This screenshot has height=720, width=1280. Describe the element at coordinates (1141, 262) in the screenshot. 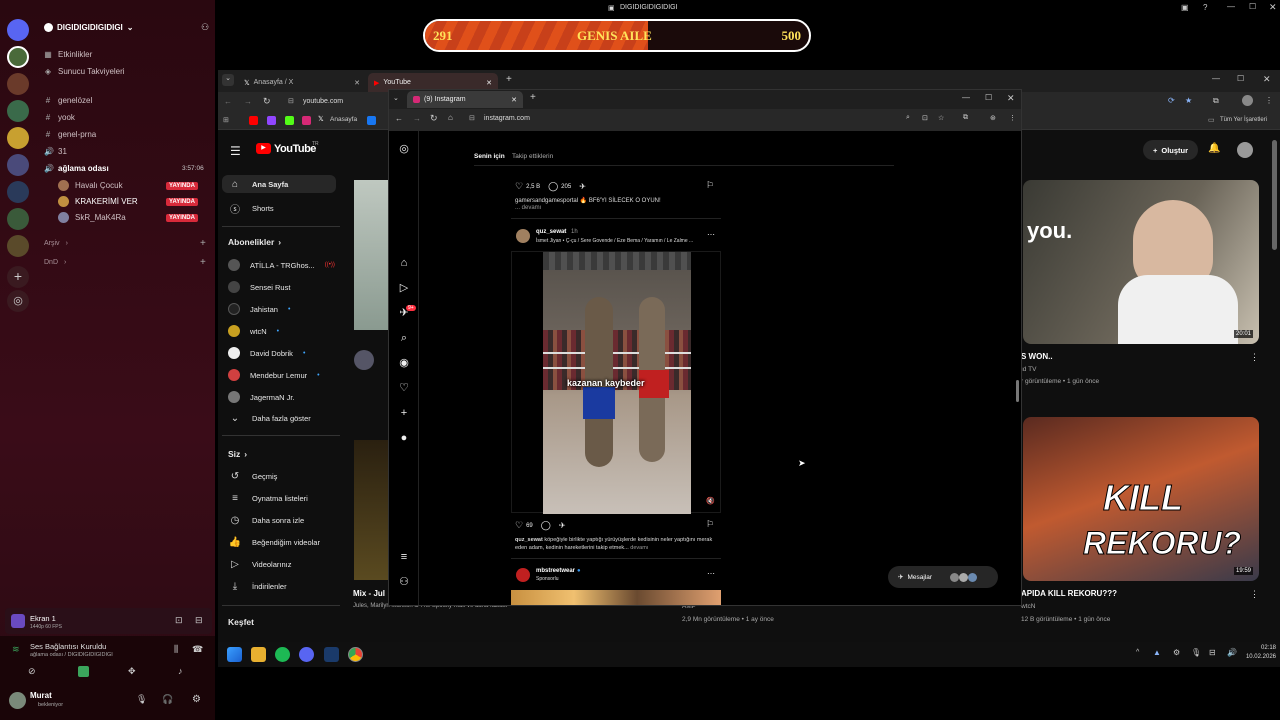

I see `video-thumbnail: you. 20:01` at that location.